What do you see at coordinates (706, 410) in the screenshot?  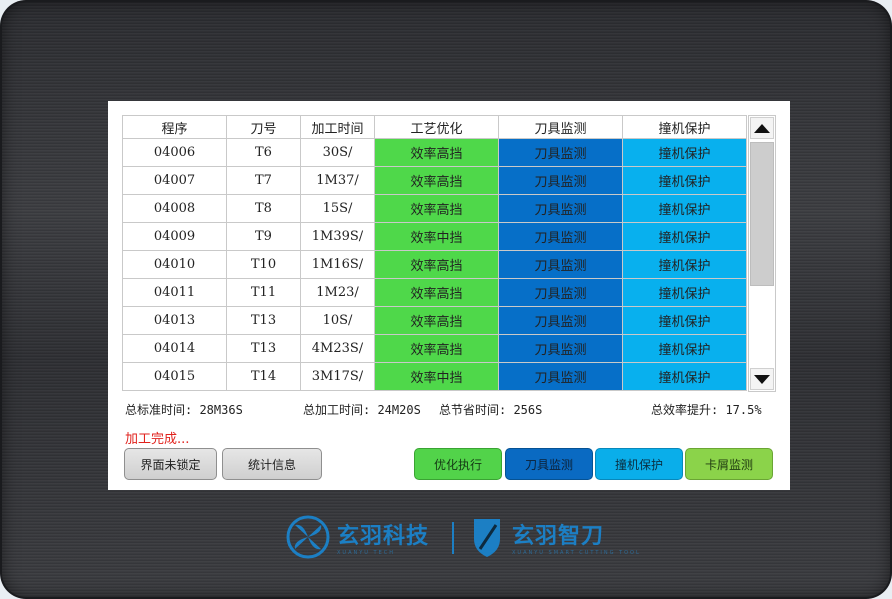 I see `total-efficiency: 总效率提升: 17.5%` at bounding box center [706, 410].